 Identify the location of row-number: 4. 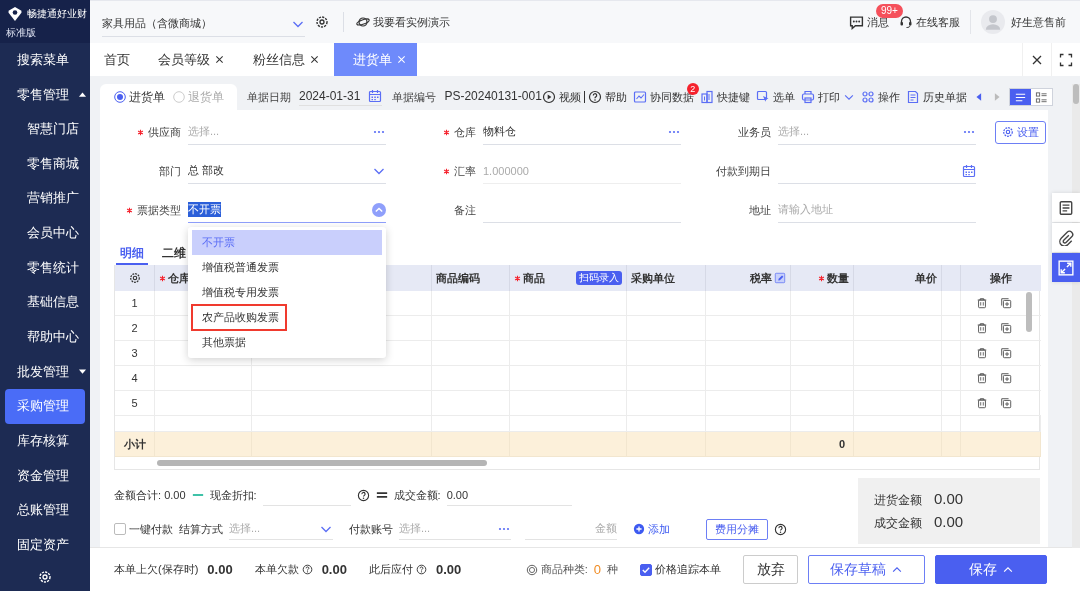
(135, 378).